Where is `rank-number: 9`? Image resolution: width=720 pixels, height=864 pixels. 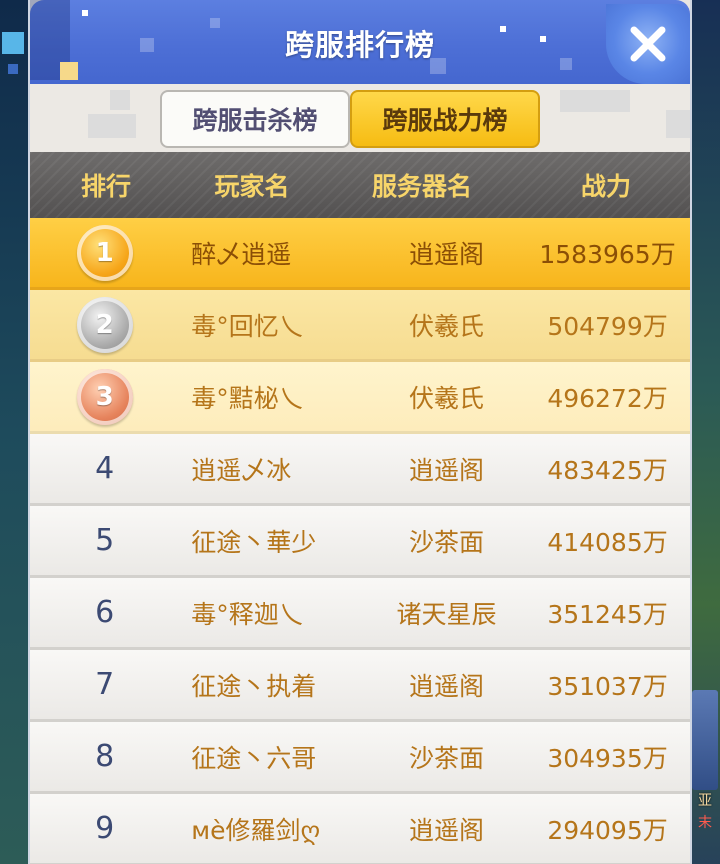
rank-number: 9 is located at coordinates (105, 828).